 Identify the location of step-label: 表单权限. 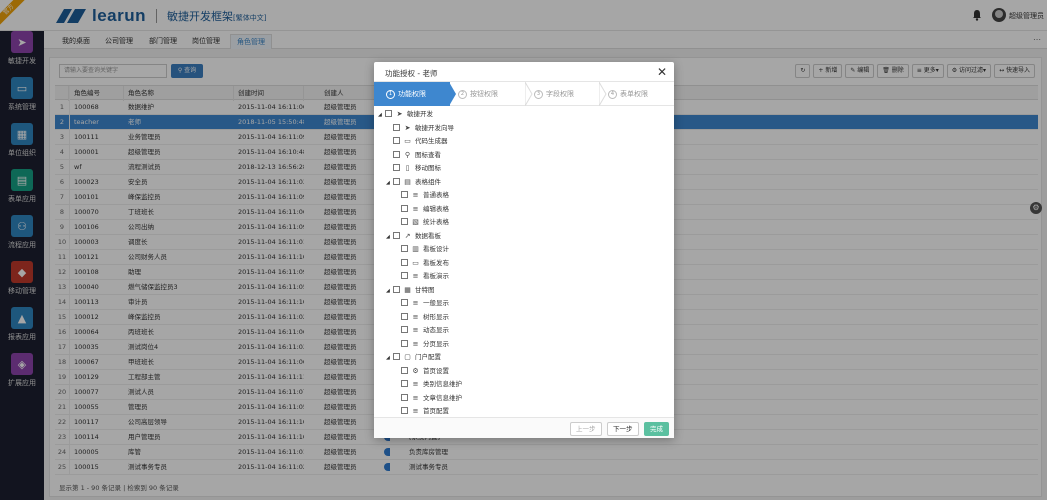
(634, 94).